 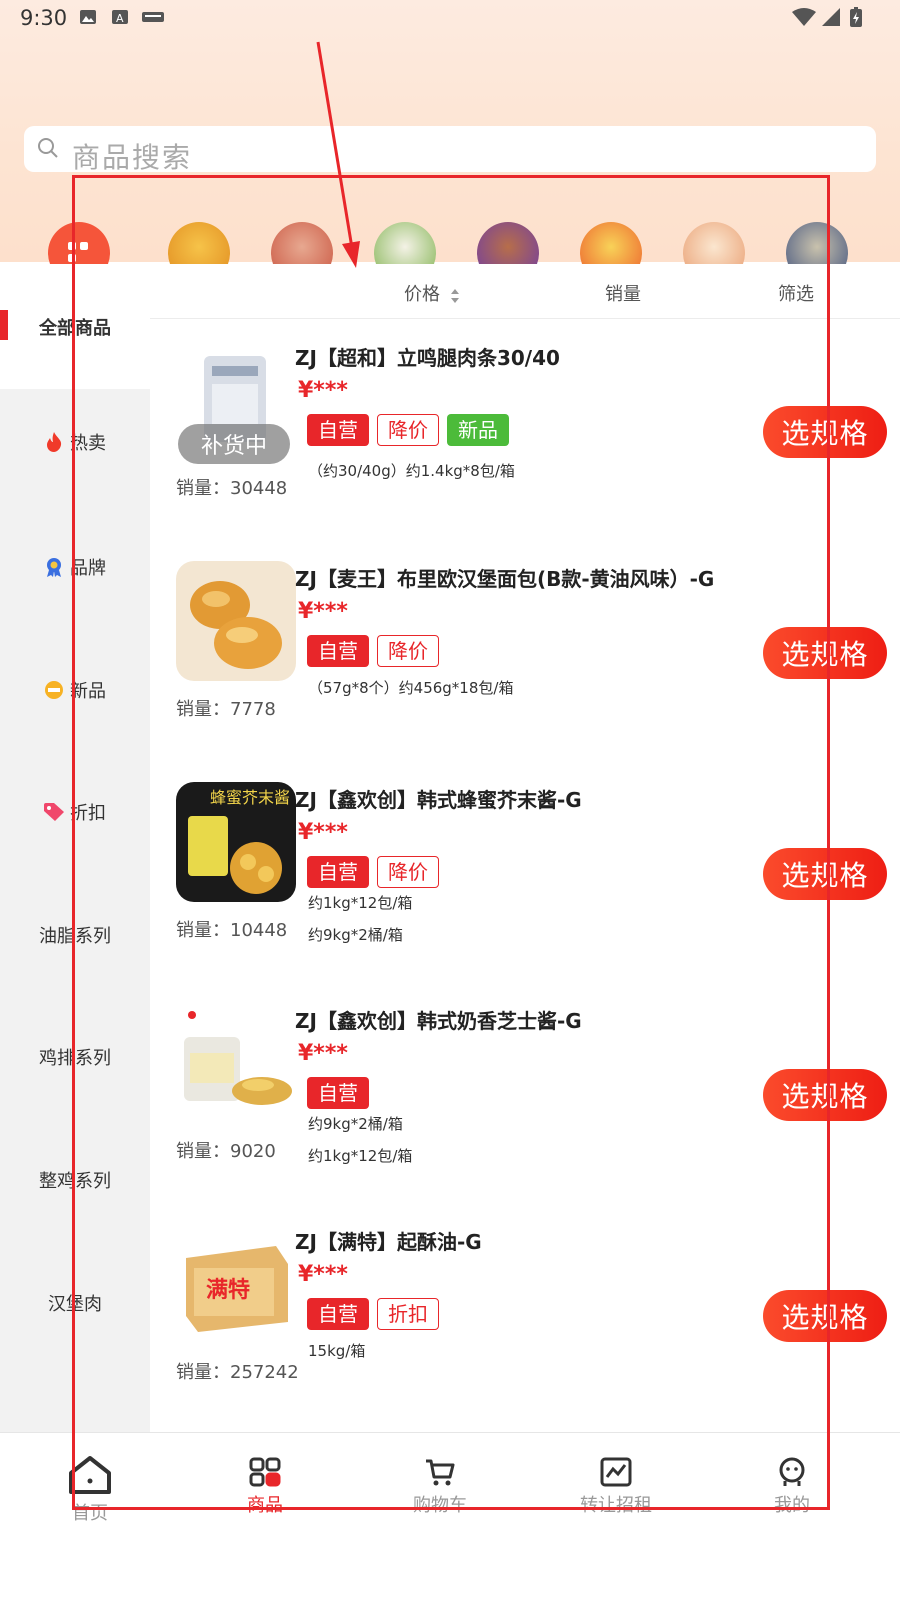 What do you see at coordinates (856, 17) in the screenshot?
I see `battery-icon` at bounding box center [856, 17].